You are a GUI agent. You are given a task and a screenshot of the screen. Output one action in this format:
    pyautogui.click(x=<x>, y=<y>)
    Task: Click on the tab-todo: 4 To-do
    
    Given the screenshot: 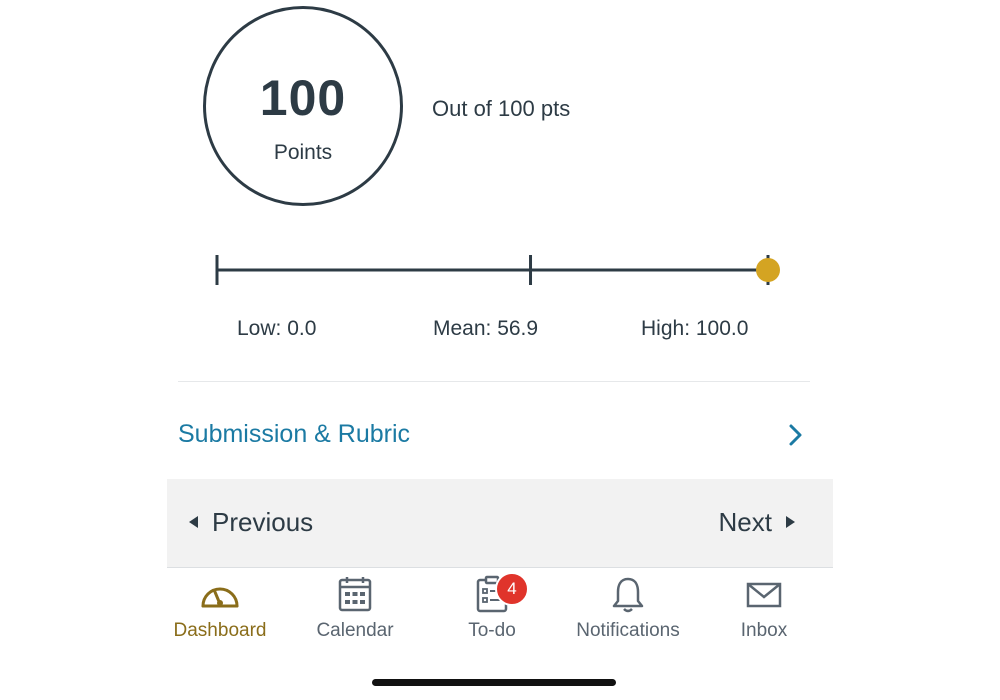 What is the action you would take?
    pyautogui.click(x=492, y=613)
    